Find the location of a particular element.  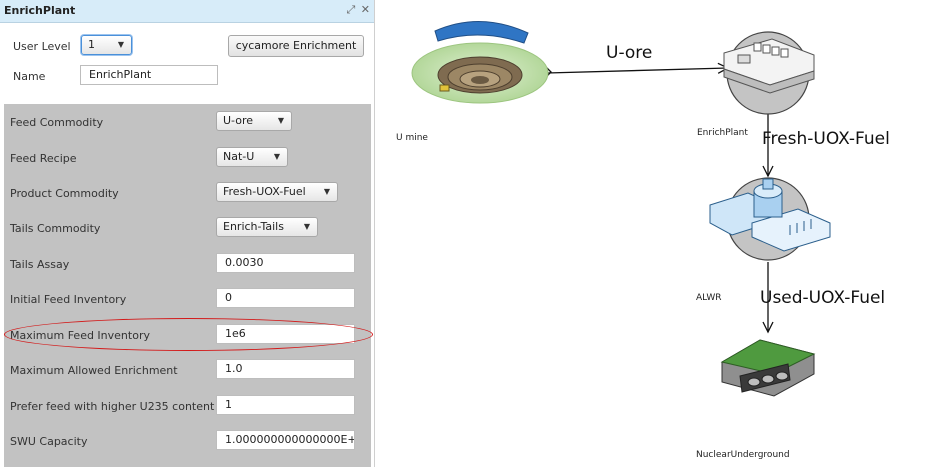

facility-node: EnrichPlant is located at coordinates (756, 84).